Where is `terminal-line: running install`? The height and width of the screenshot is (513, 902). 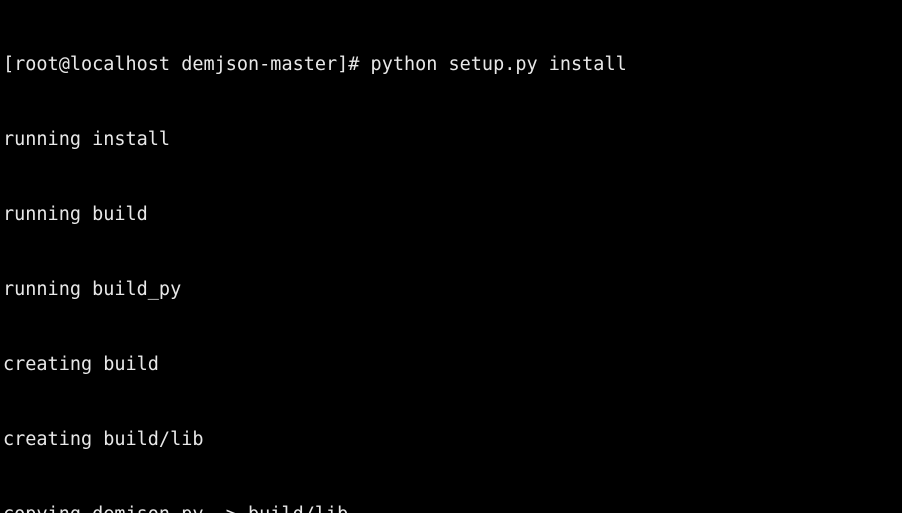
terminal-line: running install is located at coordinates (452, 139).